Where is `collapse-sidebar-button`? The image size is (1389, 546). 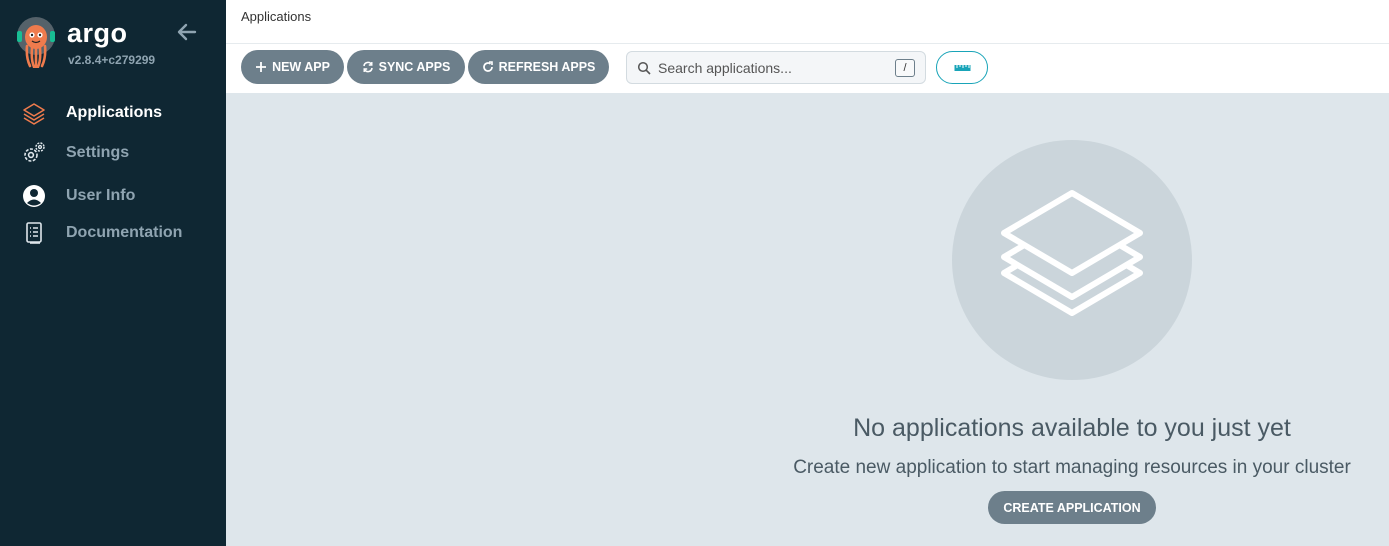 collapse-sidebar-button is located at coordinates (187, 32).